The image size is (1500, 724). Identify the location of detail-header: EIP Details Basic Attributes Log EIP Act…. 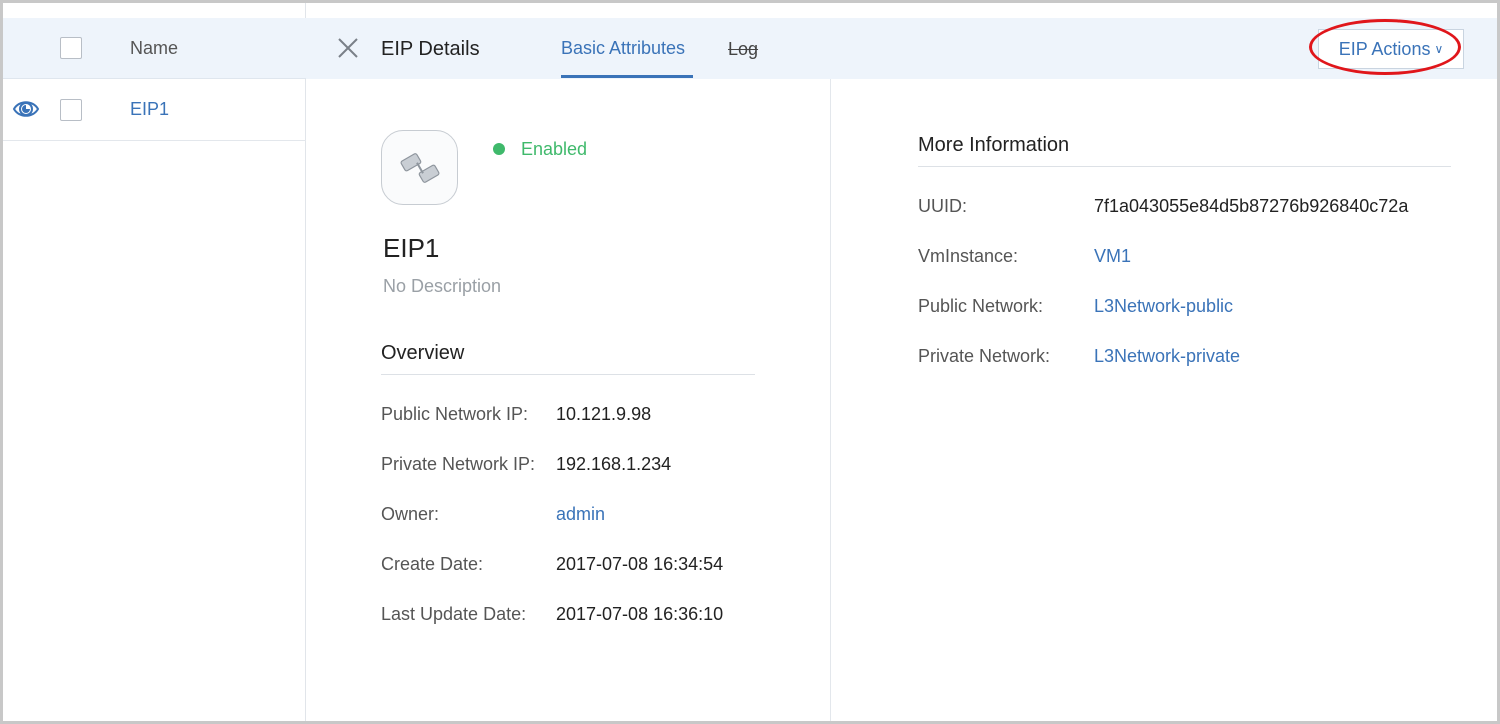
(901, 48).